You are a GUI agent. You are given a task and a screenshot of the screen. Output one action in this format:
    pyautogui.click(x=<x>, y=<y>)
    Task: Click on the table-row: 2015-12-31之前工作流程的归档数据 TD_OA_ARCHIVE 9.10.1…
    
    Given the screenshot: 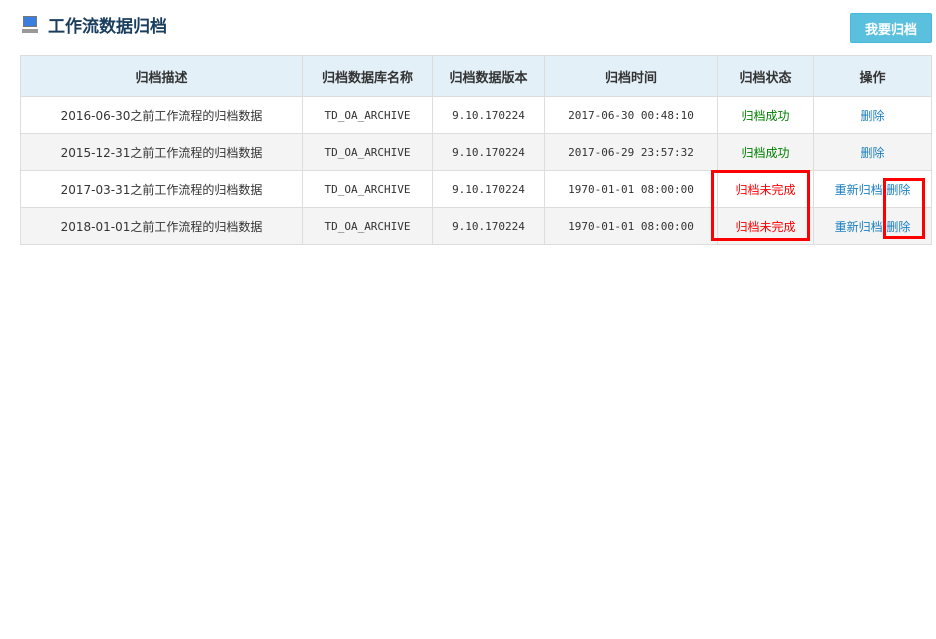 What is the action you would take?
    pyautogui.click(x=476, y=152)
    